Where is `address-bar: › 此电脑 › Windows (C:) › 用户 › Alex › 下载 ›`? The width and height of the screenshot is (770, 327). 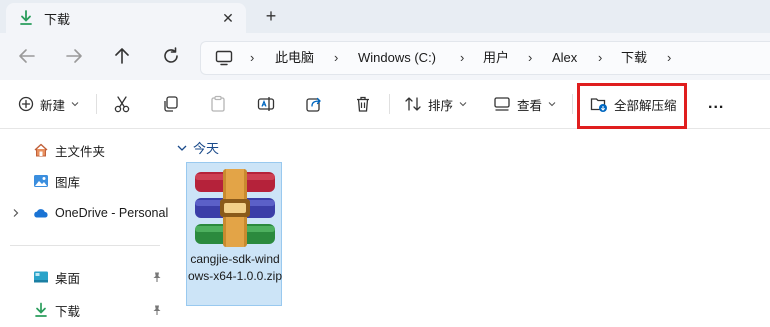 address-bar: › 此电脑 › Windows (C:) › 用户 › Alex › 下载 › is located at coordinates (485, 58).